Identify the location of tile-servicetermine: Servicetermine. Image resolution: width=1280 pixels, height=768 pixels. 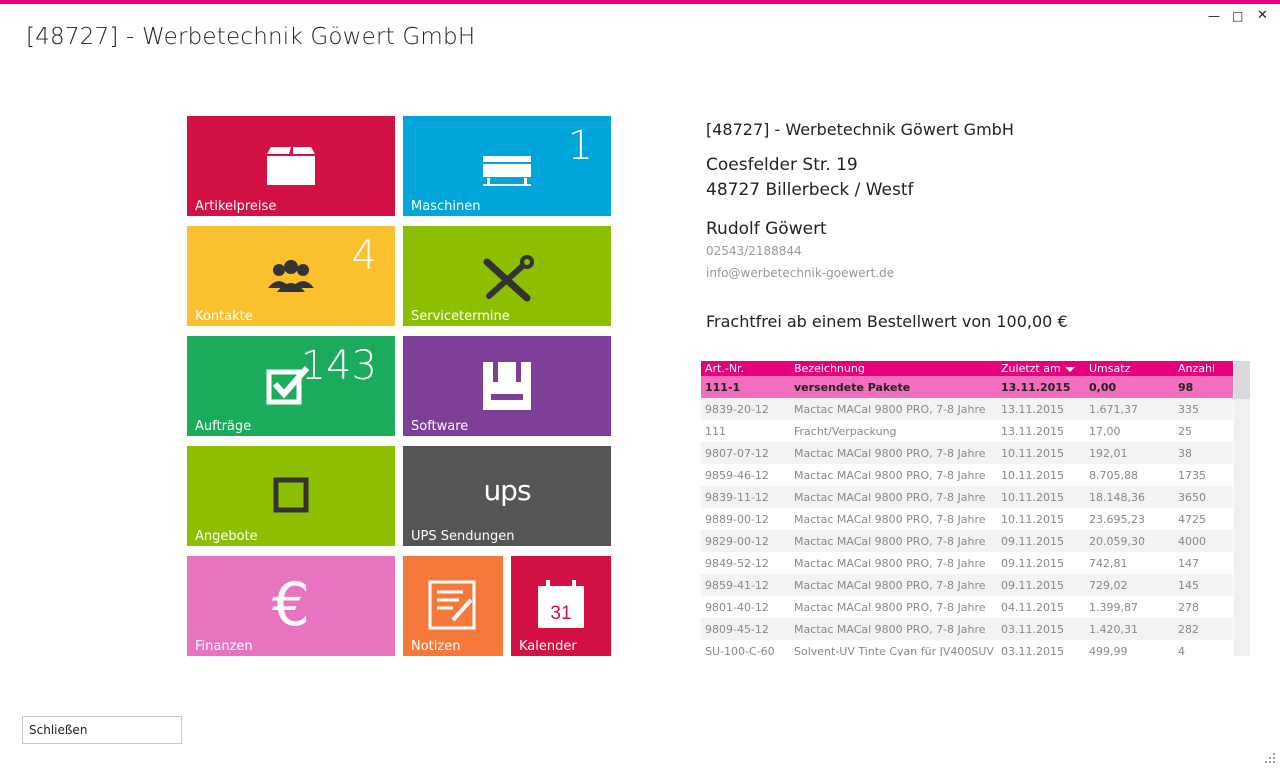
(507, 276).